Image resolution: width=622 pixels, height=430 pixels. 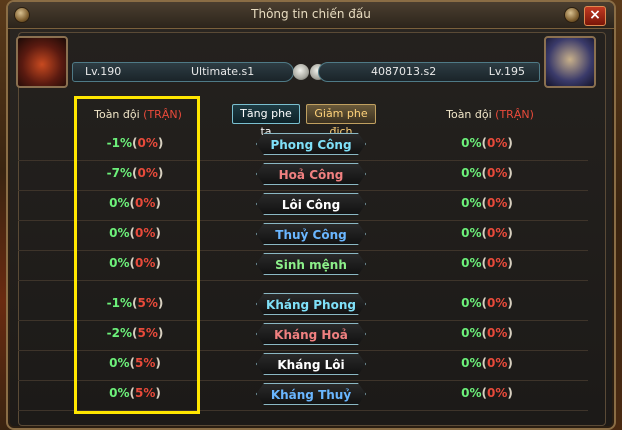 I want to click on highlight-box, so click(x=137, y=255).